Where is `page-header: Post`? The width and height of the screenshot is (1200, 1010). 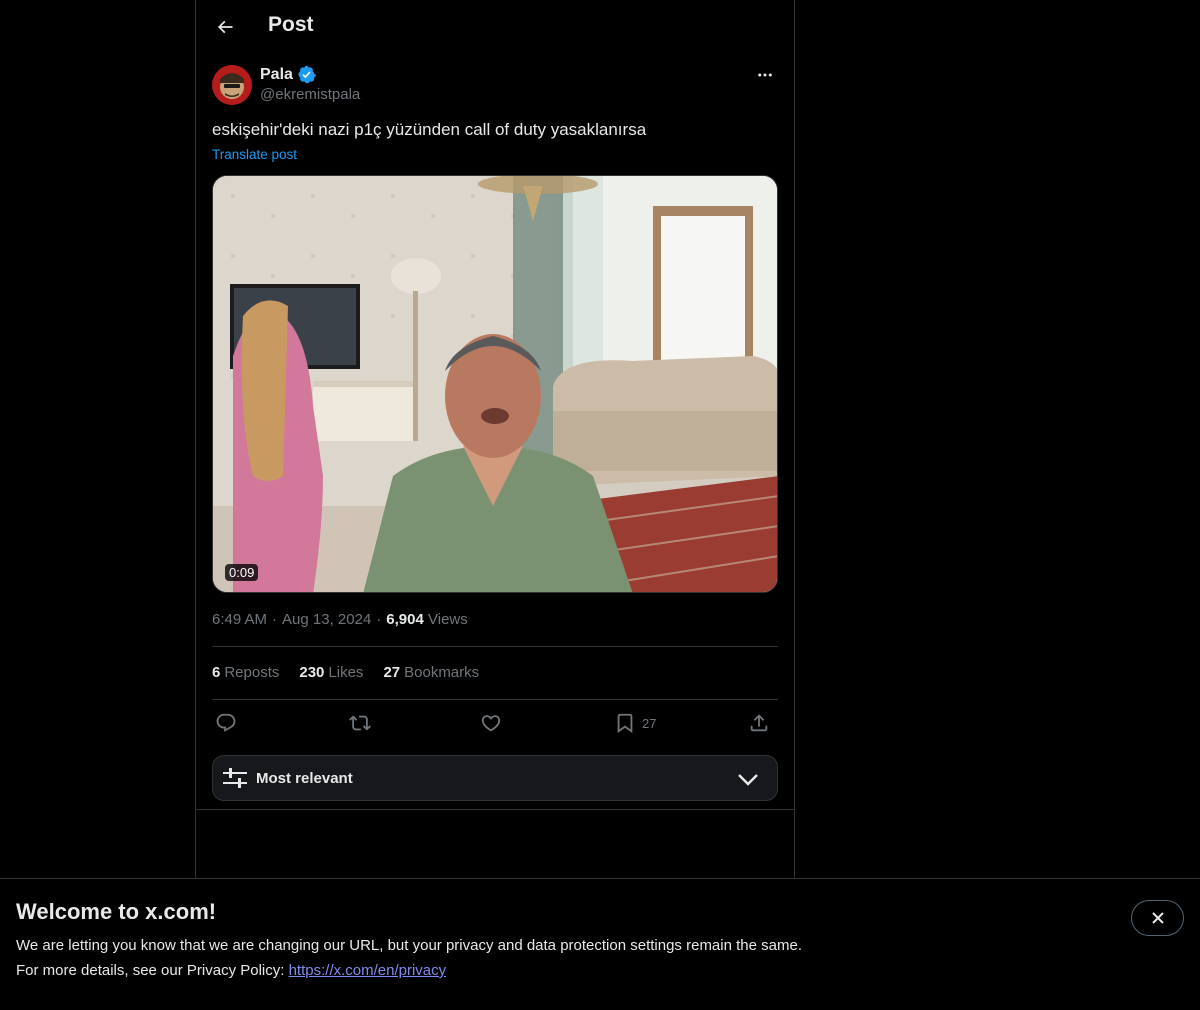
page-header: Post is located at coordinates (495, 27).